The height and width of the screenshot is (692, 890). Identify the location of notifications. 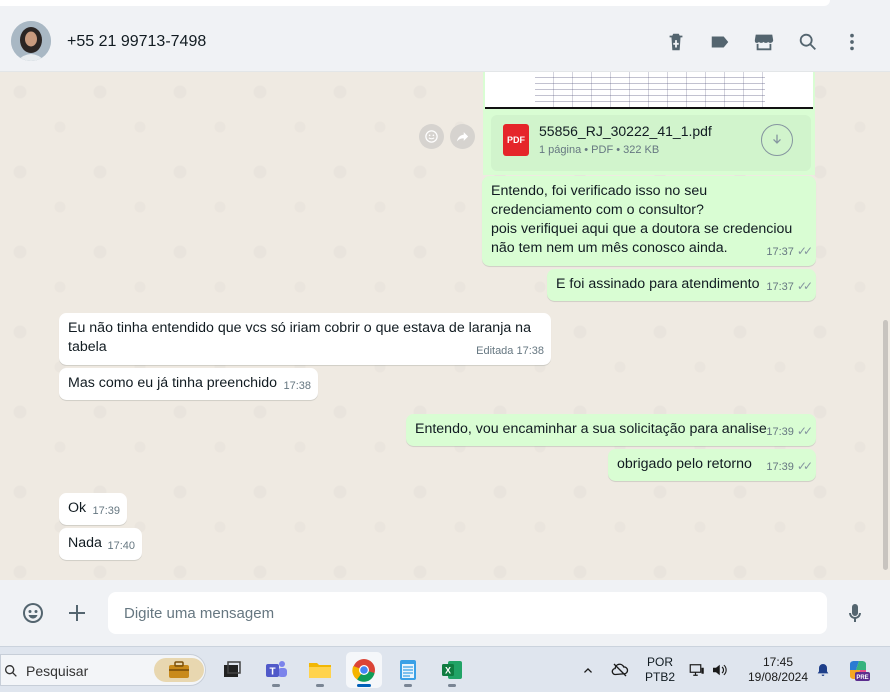
(823, 669).